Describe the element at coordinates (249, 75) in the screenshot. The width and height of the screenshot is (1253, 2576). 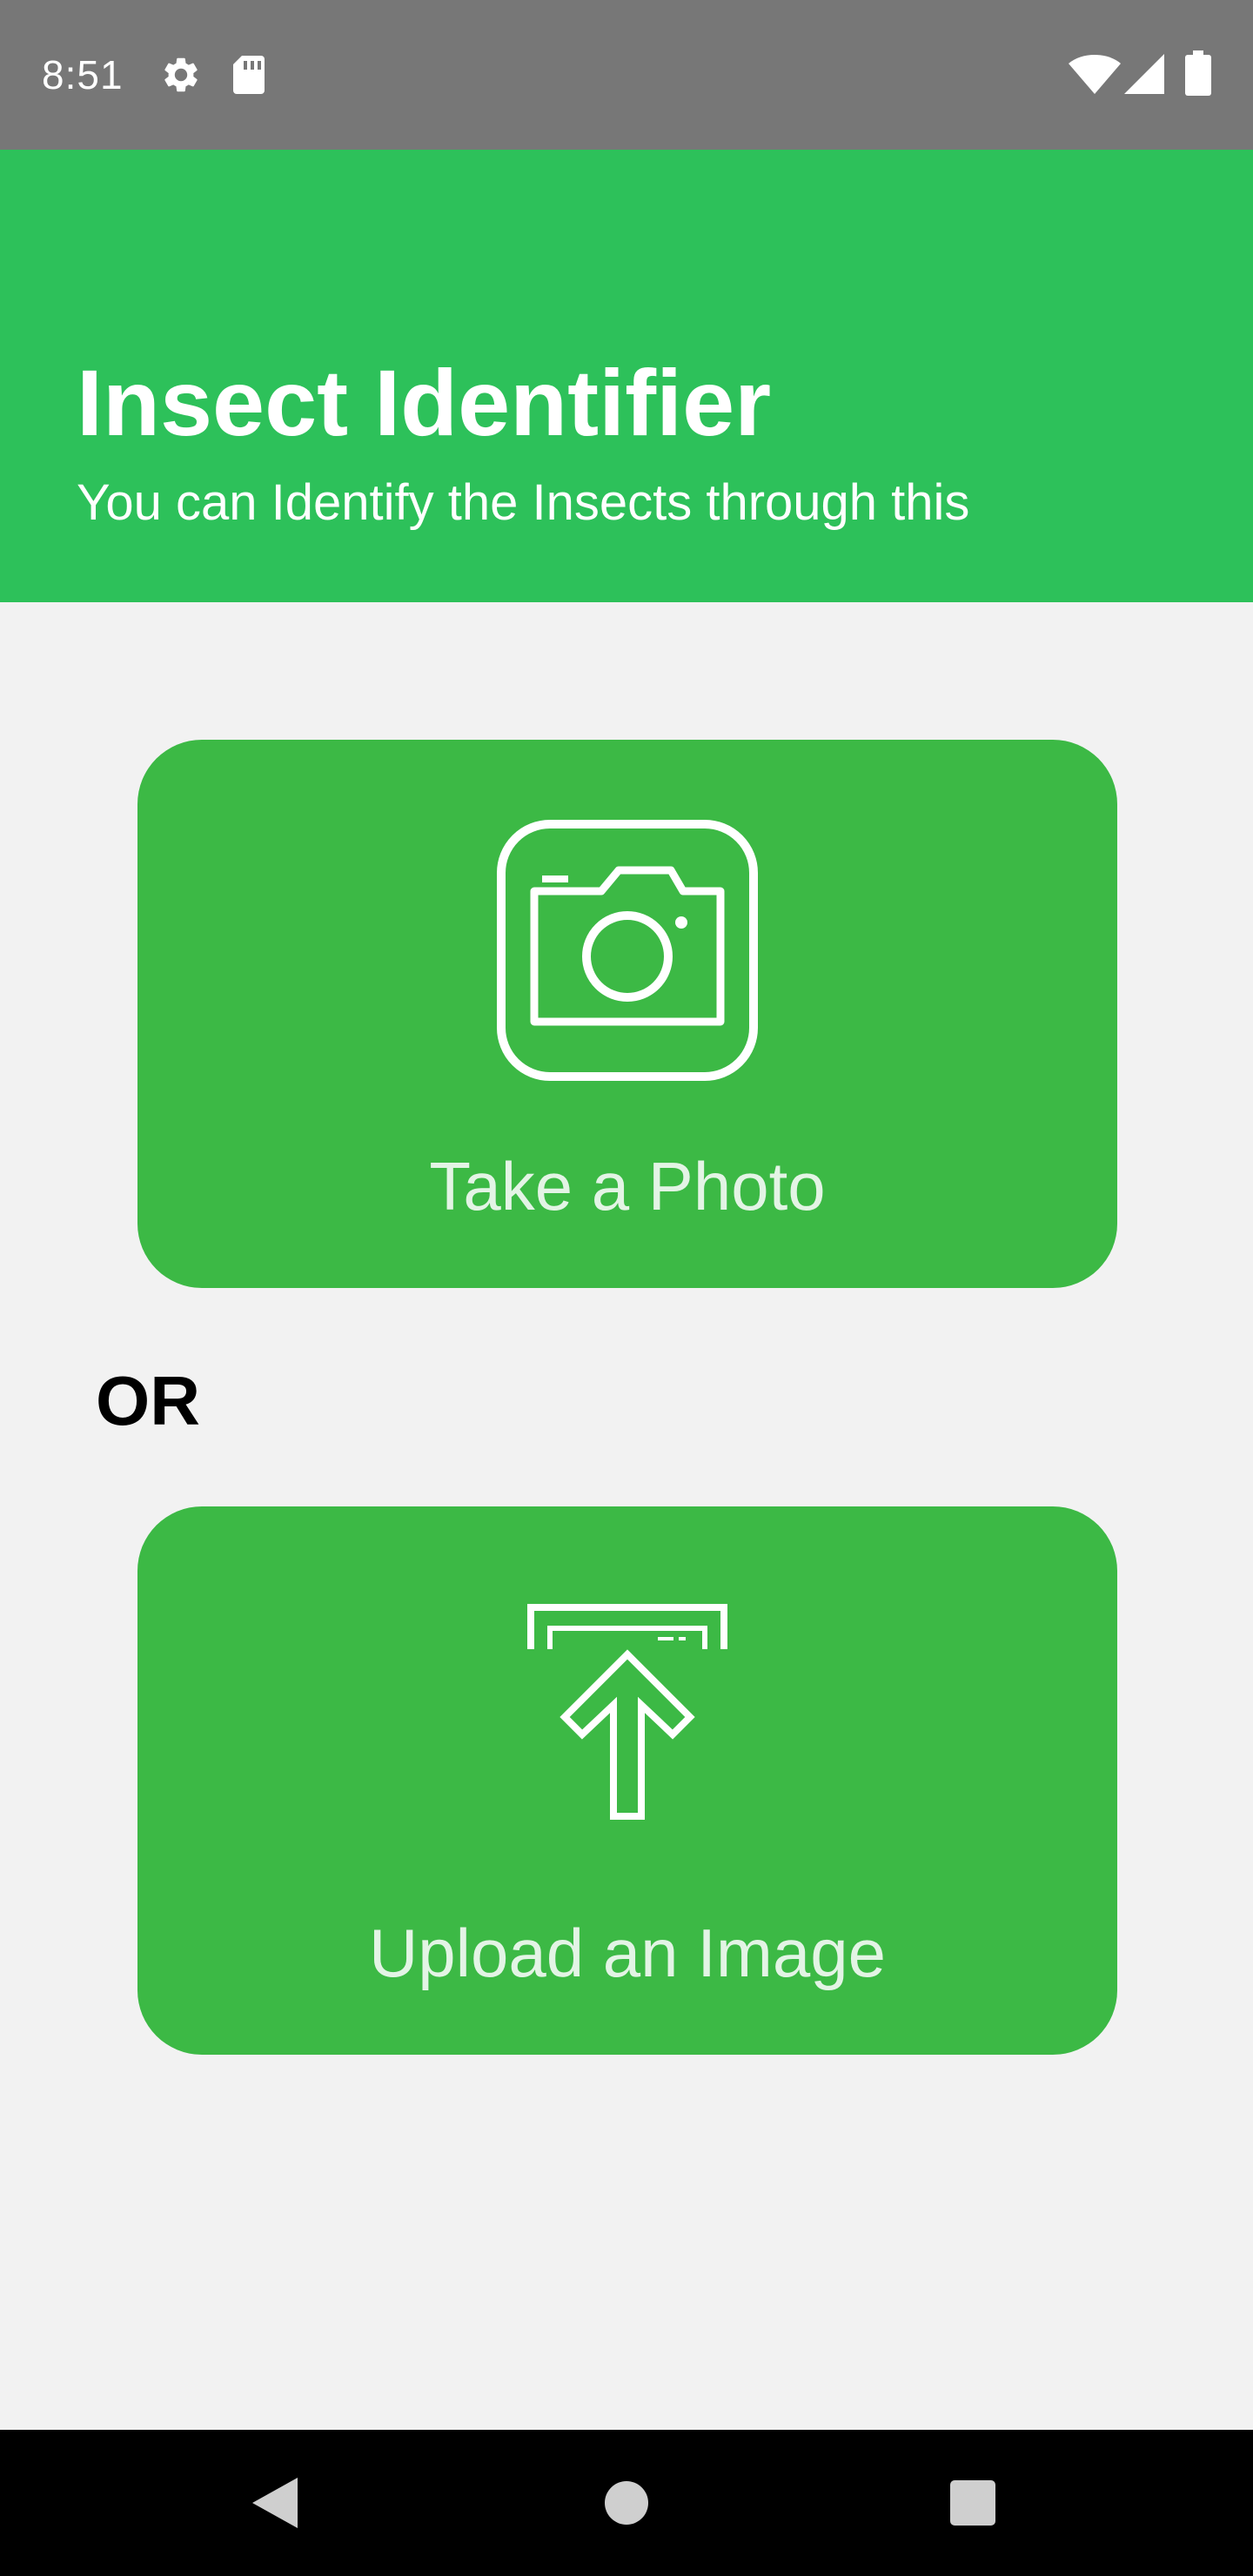
I see `sd-card-icon` at that location.